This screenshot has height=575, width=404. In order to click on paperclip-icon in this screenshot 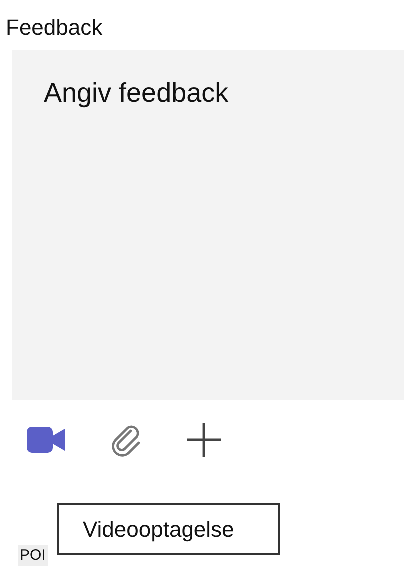, I will do `click(126, 440)`.